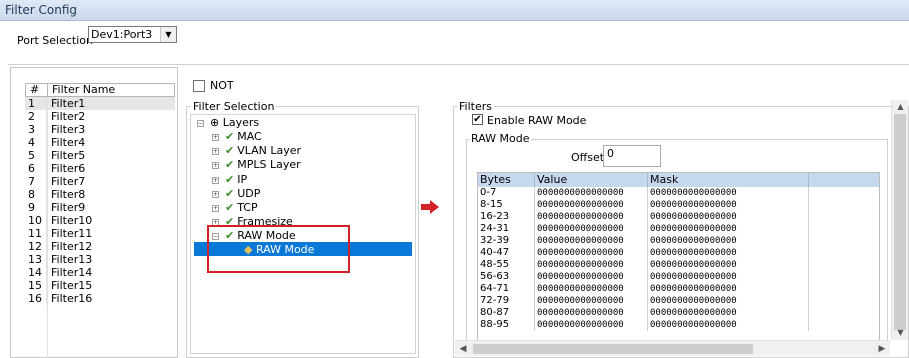 Image resolution: width=909 pixels, height=358 pixels. Describe the element at coordinates (242, 179) in the screenshot. I see `tree-node-label: IP` at that location.